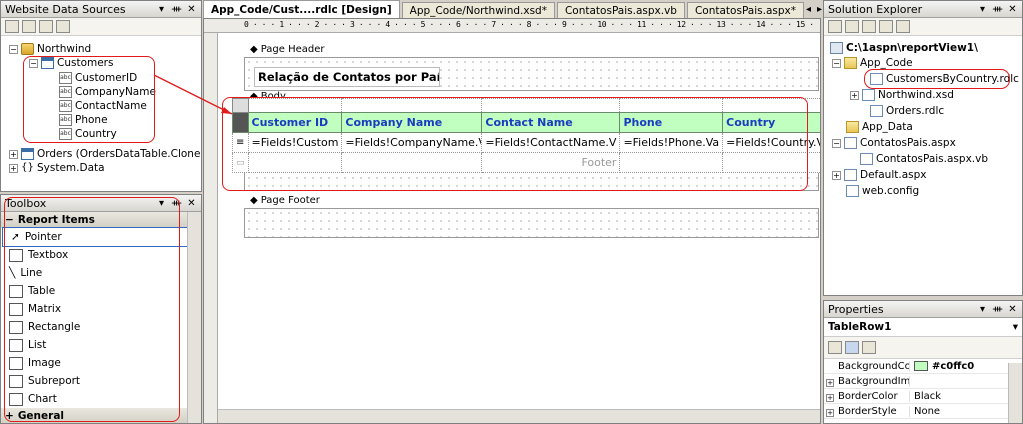  What do you see at coordinates (869, 347) in the screenshot?
I see `property-pages-icon` at bounding box center [869, 347].